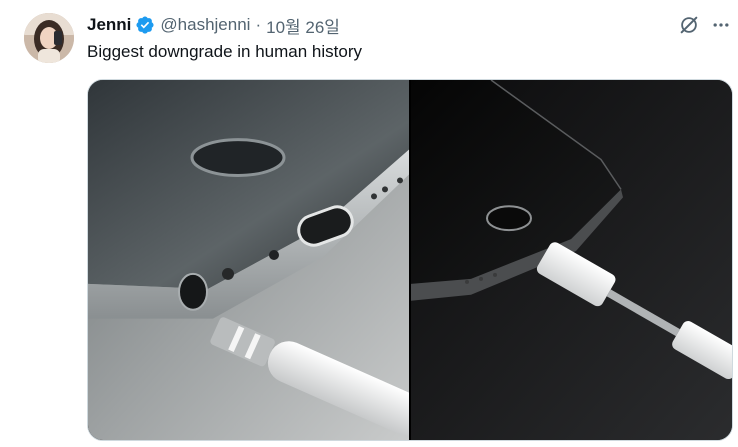 This screenshot has height=447, width=738. I want to click on tweet-date: 10월 26일, so click(303, 25).